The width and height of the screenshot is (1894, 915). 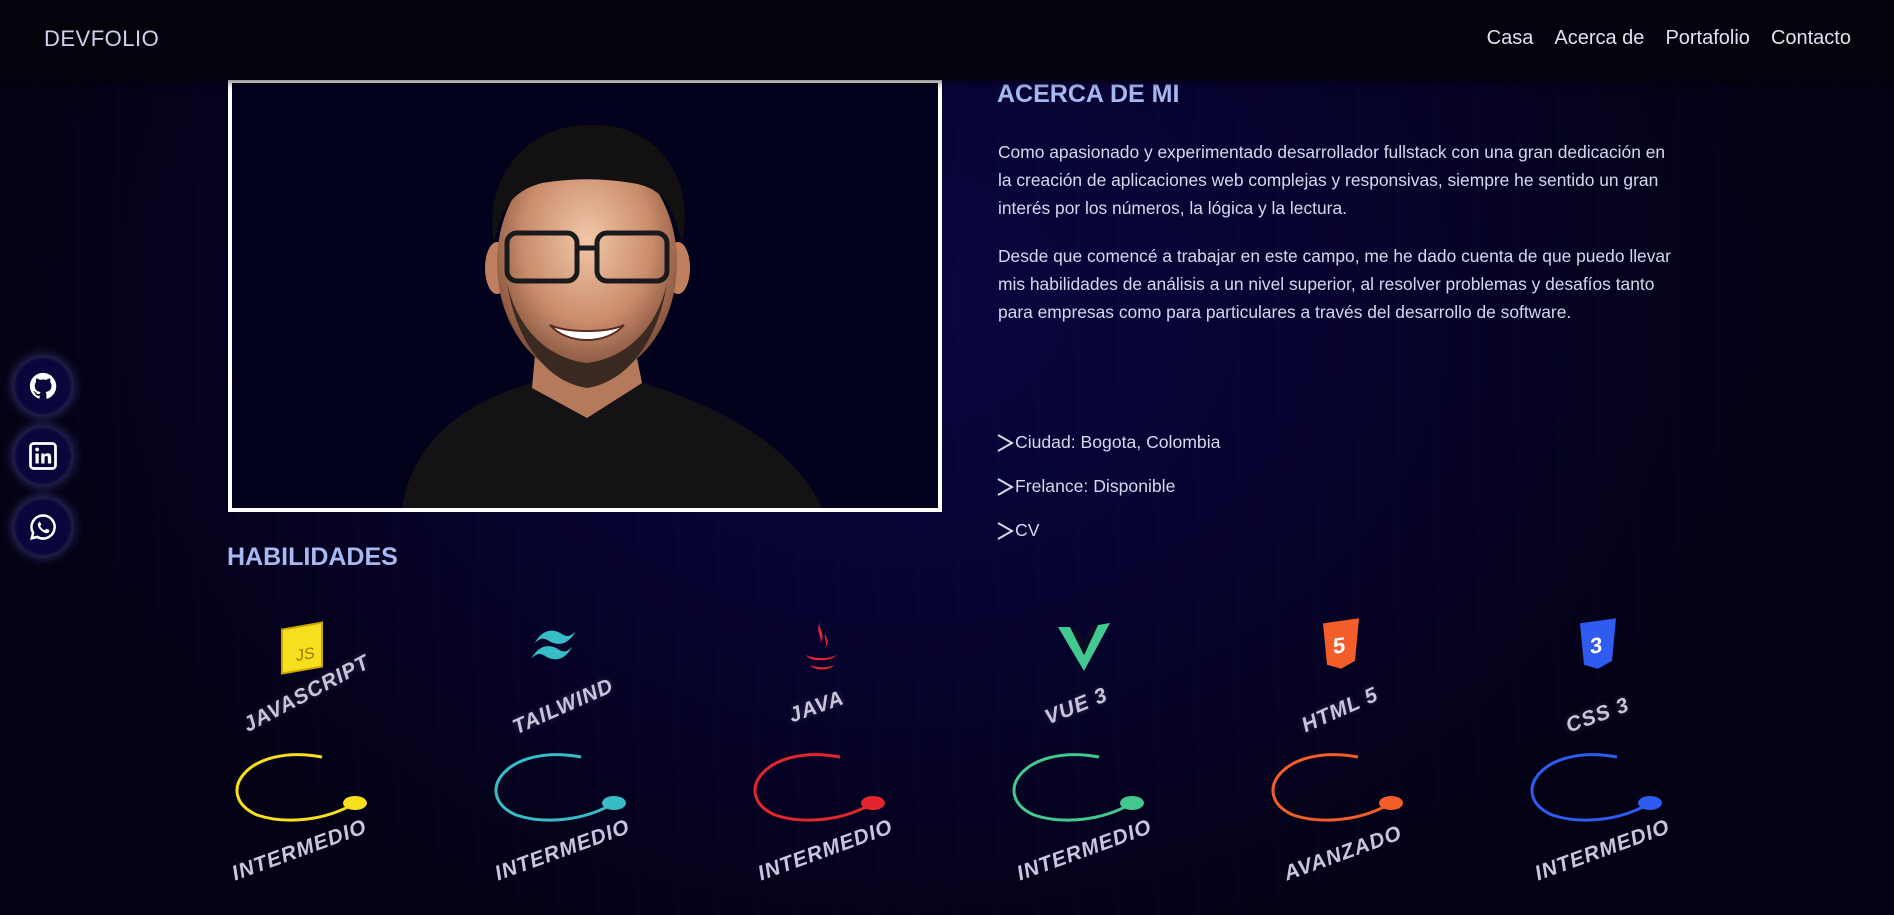 I want to click on skill-name: HTML 5, so click(x=1340, y=710).